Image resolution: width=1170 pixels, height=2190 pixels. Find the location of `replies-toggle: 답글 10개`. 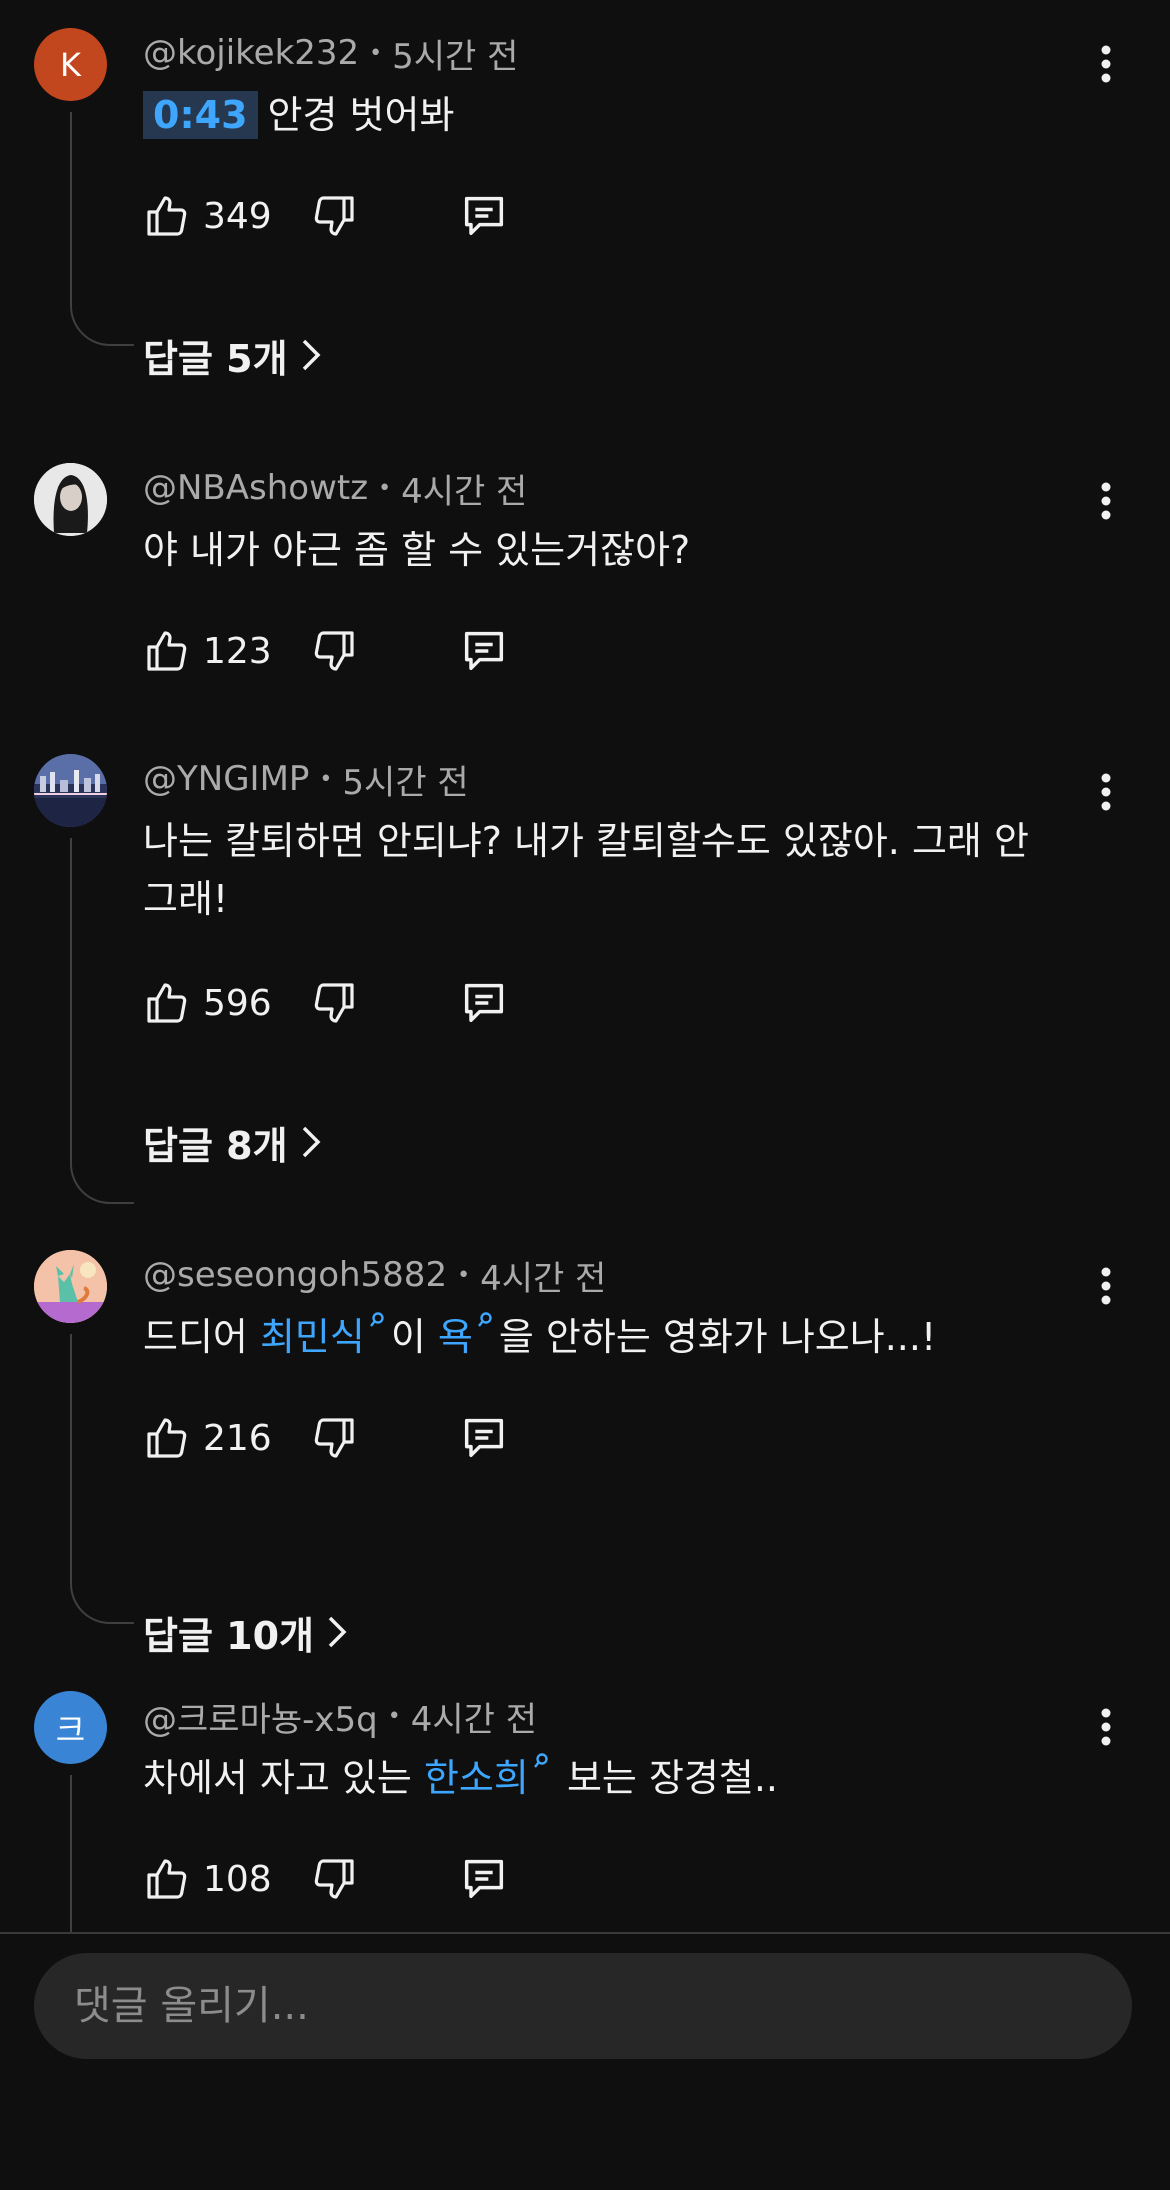

replies-toggle: 답글 10개 is located at coordinates (245, 1632).